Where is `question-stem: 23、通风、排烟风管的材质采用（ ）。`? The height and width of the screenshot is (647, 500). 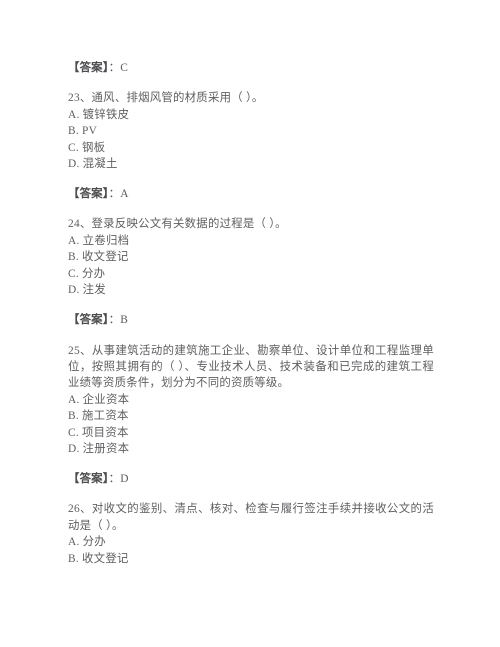 question-stem: 23、通风、排烟风管的材质采用（ ）。 is located at coordinates (166, 98).